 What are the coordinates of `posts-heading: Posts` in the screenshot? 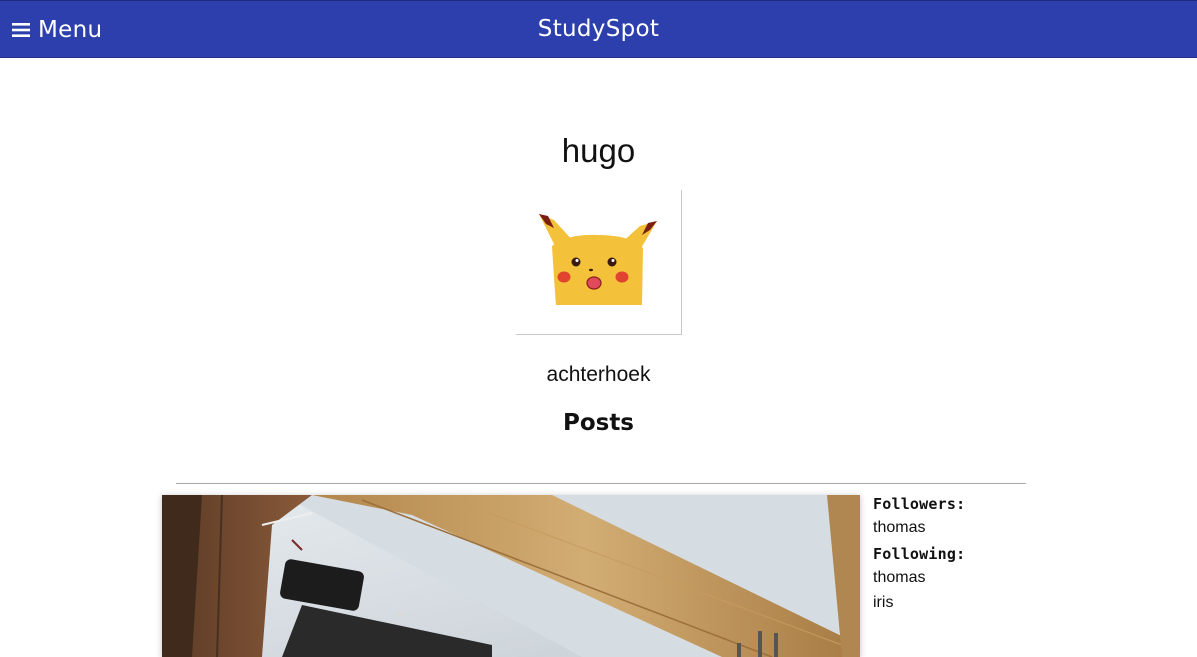 It's located at (598, 423).